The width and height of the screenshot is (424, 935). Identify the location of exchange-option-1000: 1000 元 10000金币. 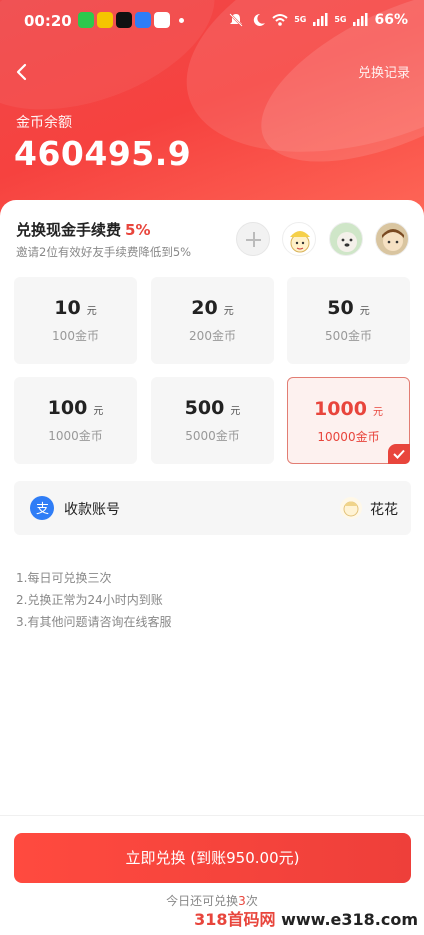
(348, 420).